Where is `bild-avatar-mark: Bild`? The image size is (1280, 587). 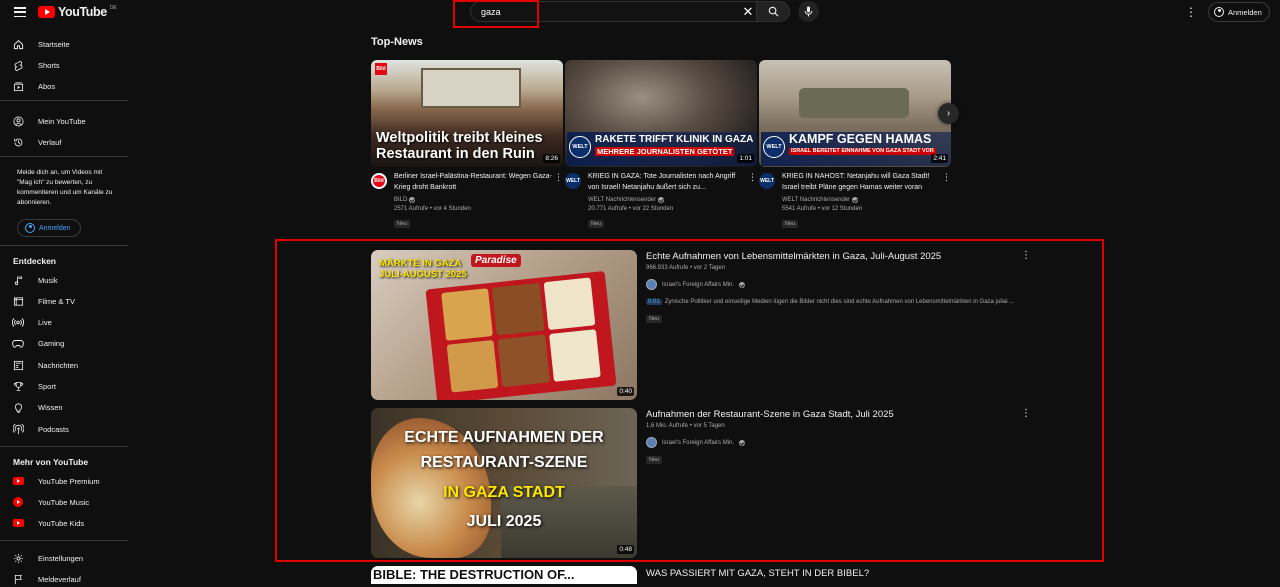 bild-avatar-mark: Bild is located at coordinates (379, 181).